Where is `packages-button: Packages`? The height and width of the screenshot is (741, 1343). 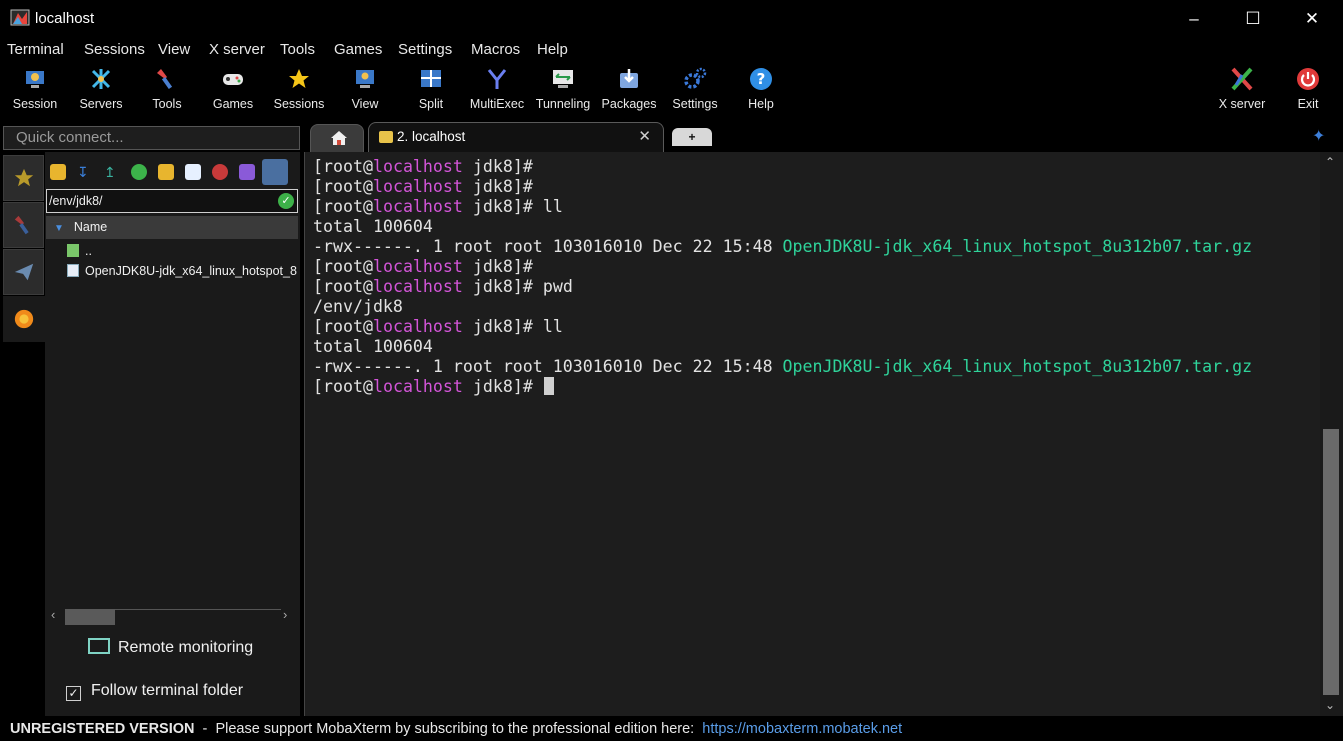
packages-button: Packages is located at coordinates (629, 90).